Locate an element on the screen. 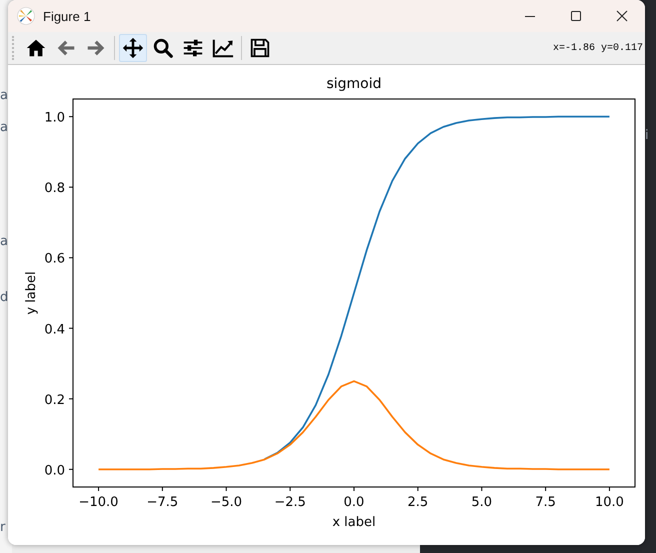 The height and width of the screenshot is (553, 656). y-tick-label: 0.2 is located at coordinates (54, 400).